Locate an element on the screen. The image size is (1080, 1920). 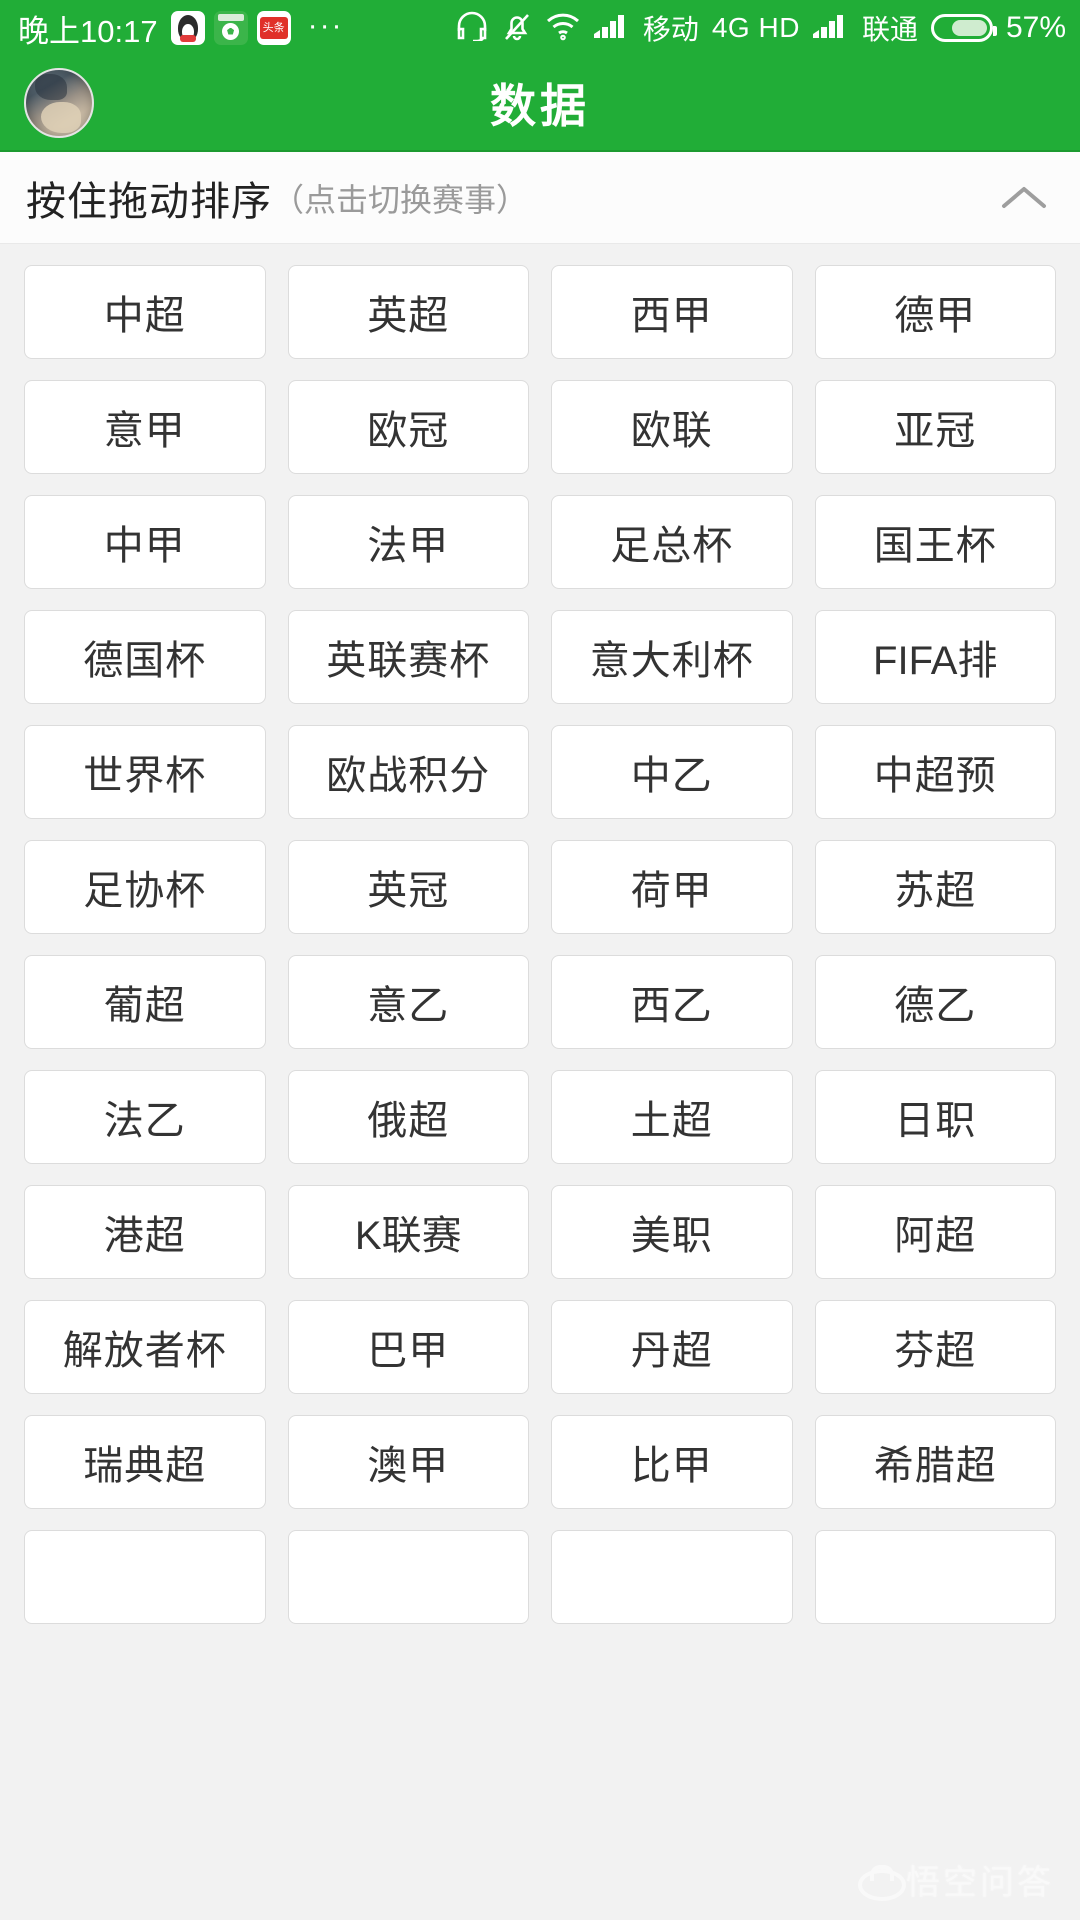
app-header: 数据 is located at coordinates (540, 104).